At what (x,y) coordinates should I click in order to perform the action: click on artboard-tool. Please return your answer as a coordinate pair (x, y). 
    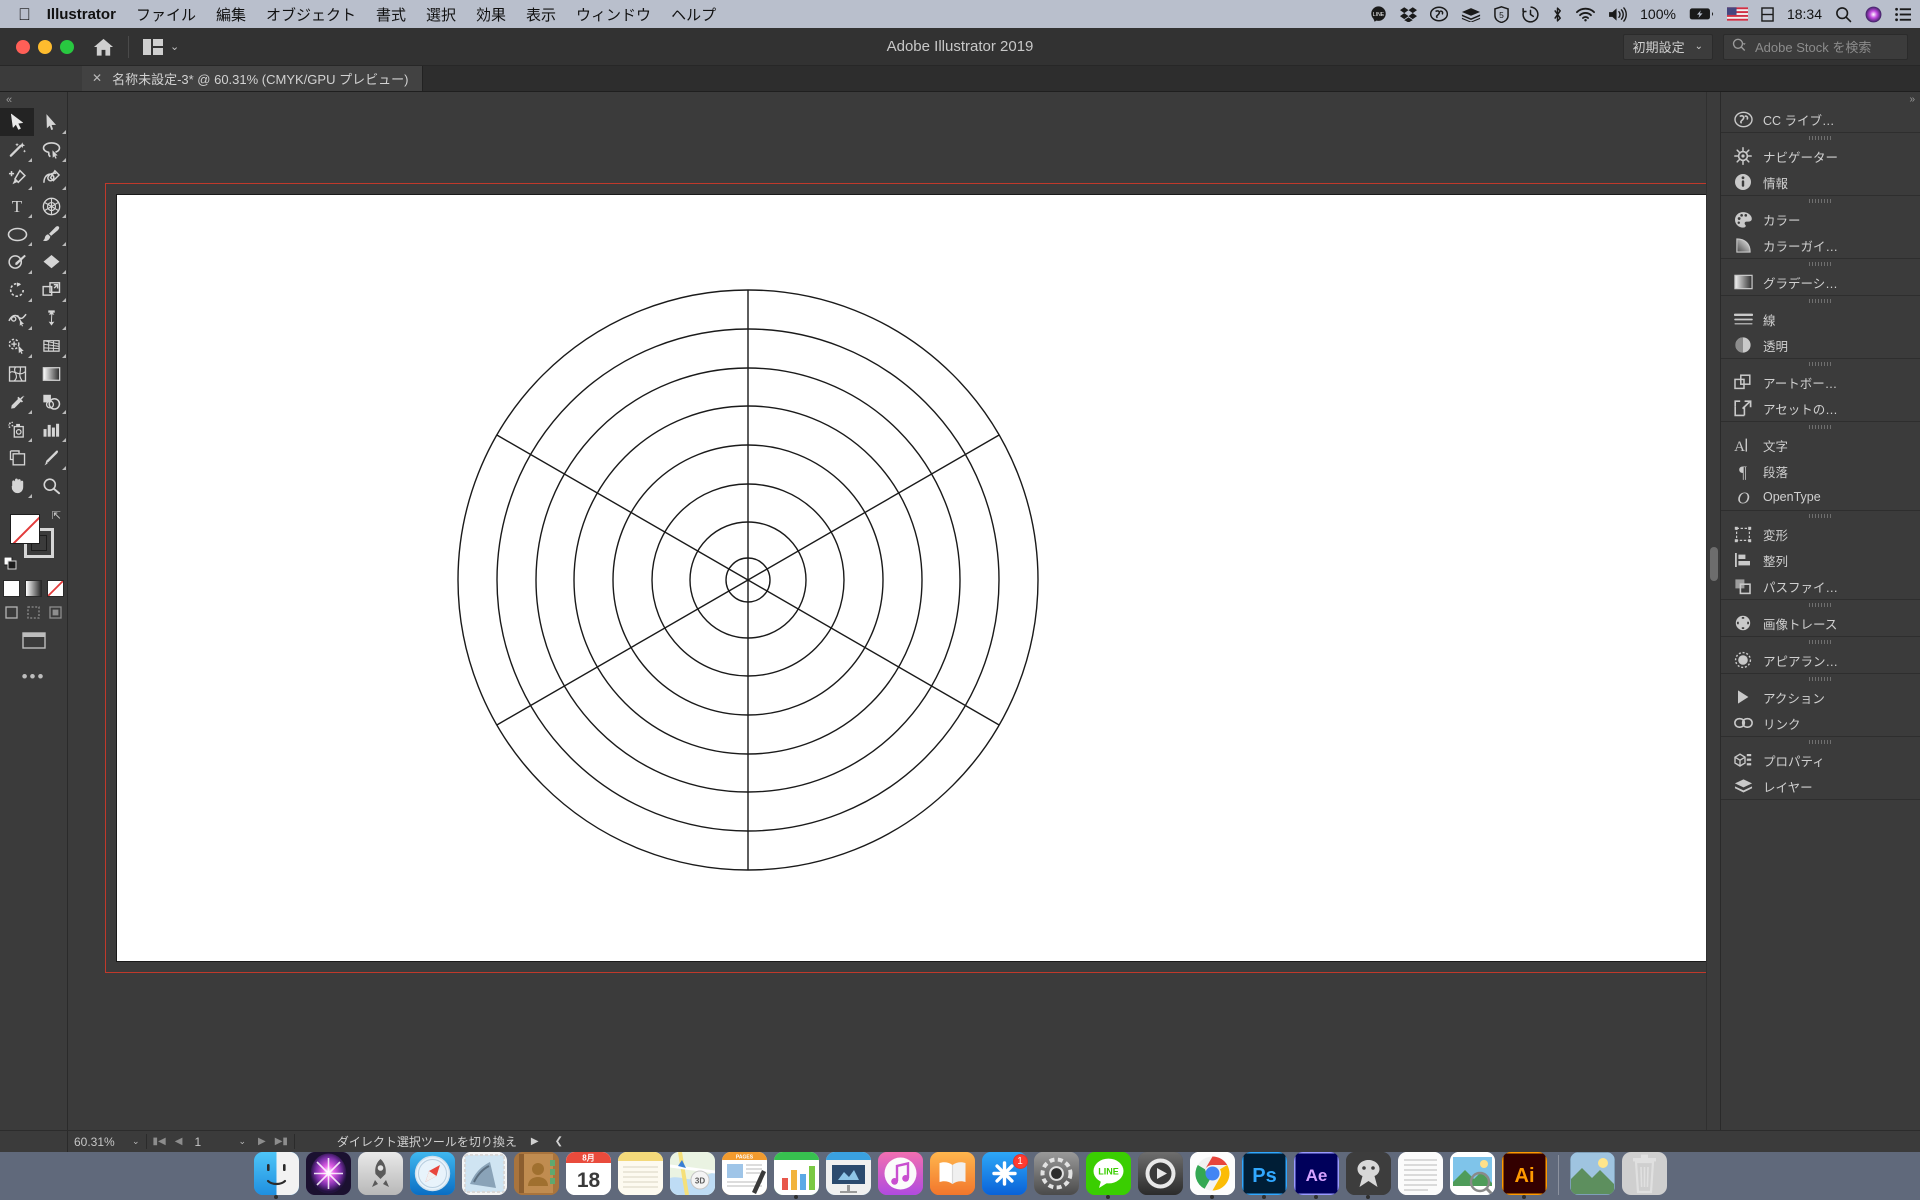
    Looking at the image, I should click on (17, 458).